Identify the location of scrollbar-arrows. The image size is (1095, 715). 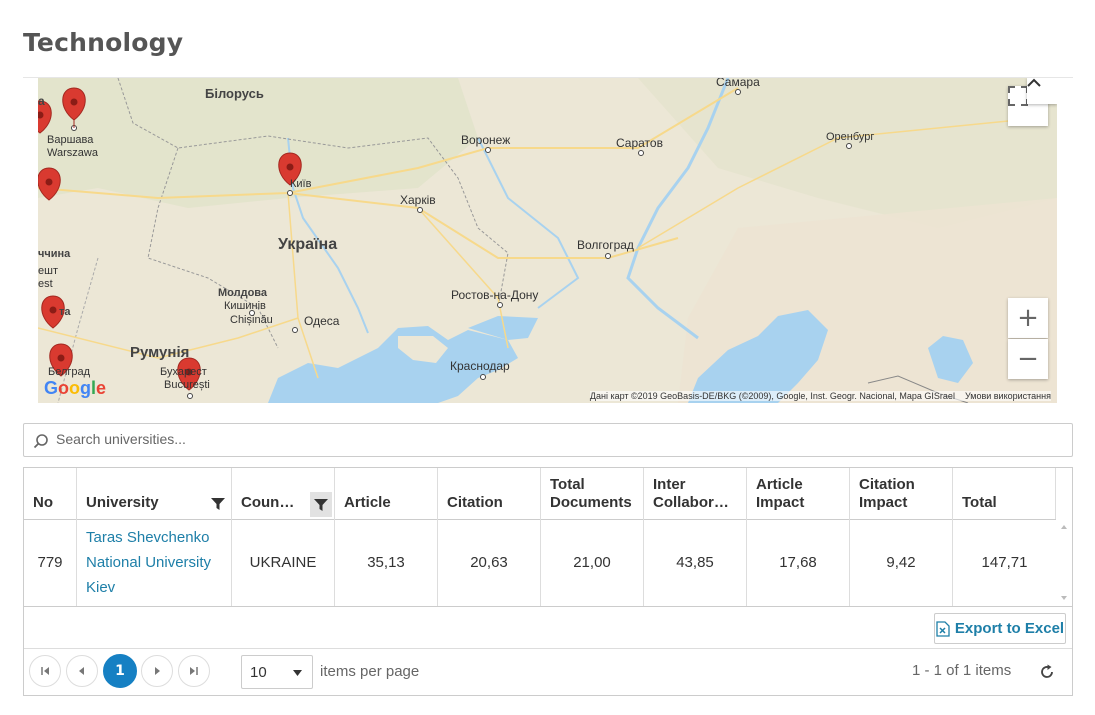
(1064, 562).